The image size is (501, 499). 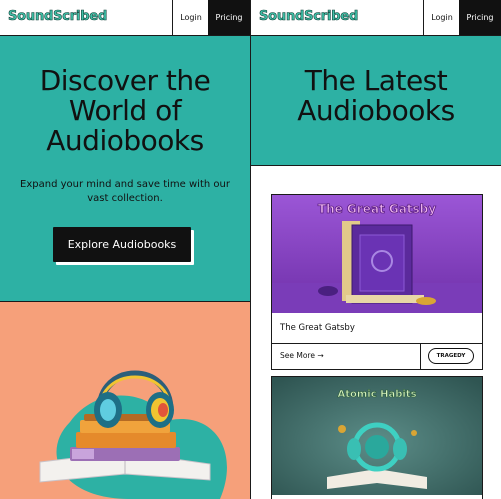 I want to click on see-more-link: See More →, so click(x=302, y=355).